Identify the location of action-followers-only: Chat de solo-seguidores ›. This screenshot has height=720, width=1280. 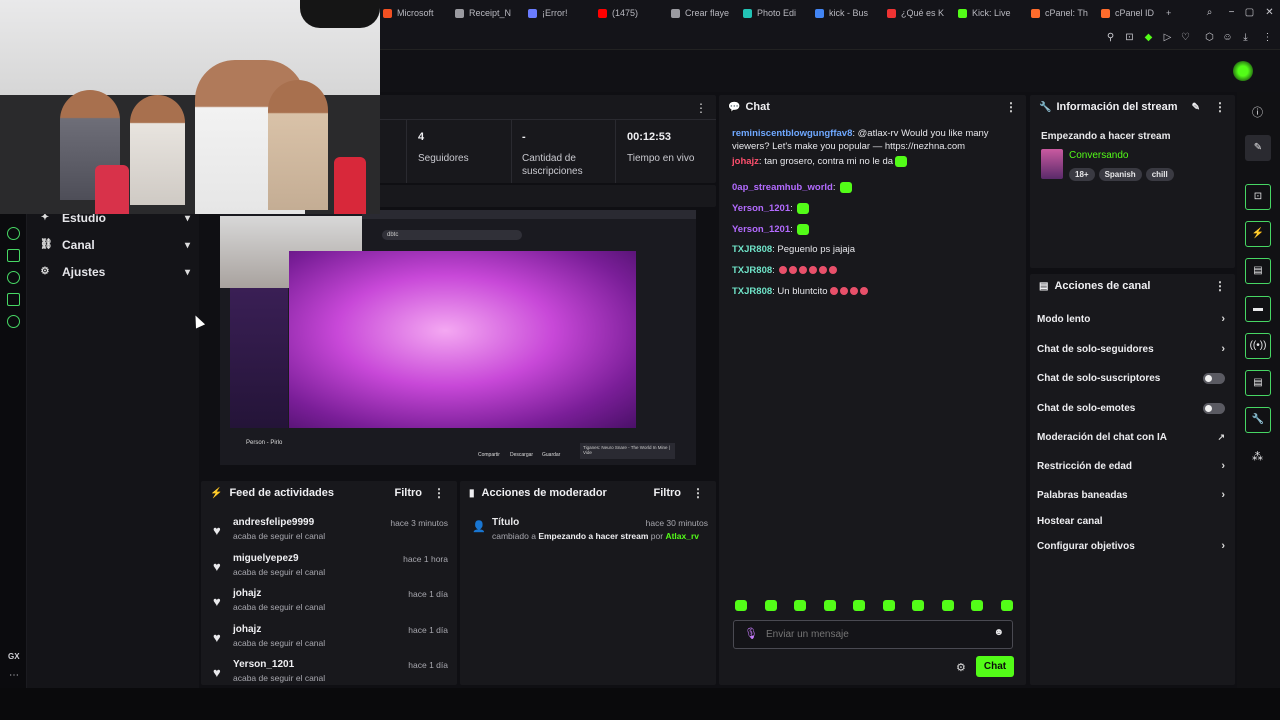
(1131, 349).